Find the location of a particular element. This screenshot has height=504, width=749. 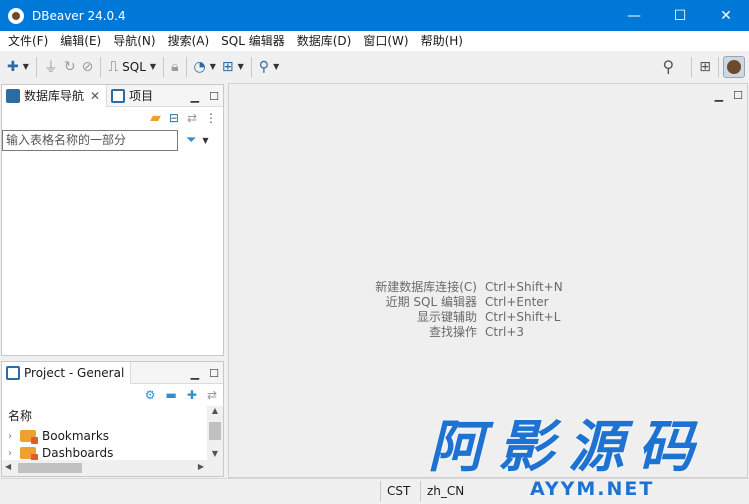

project-horizontal-scrollbar: ◀ ▶ is located at coordinates (104, 468).